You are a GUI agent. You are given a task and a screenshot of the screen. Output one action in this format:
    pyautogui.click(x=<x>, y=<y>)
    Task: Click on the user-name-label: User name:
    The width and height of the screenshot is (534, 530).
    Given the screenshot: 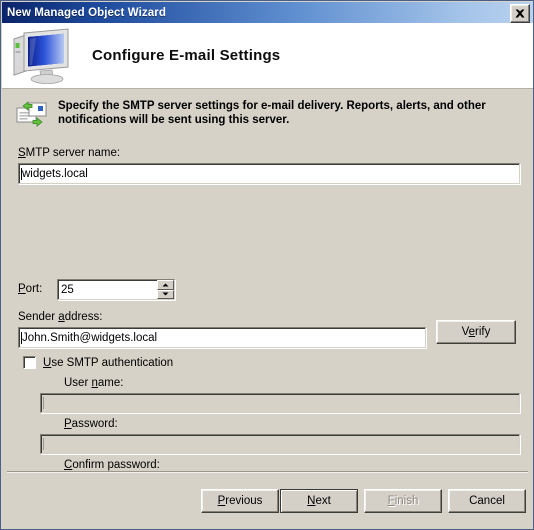 What is the action you would take?
    pyautogui.click(x=94, y=383)
    